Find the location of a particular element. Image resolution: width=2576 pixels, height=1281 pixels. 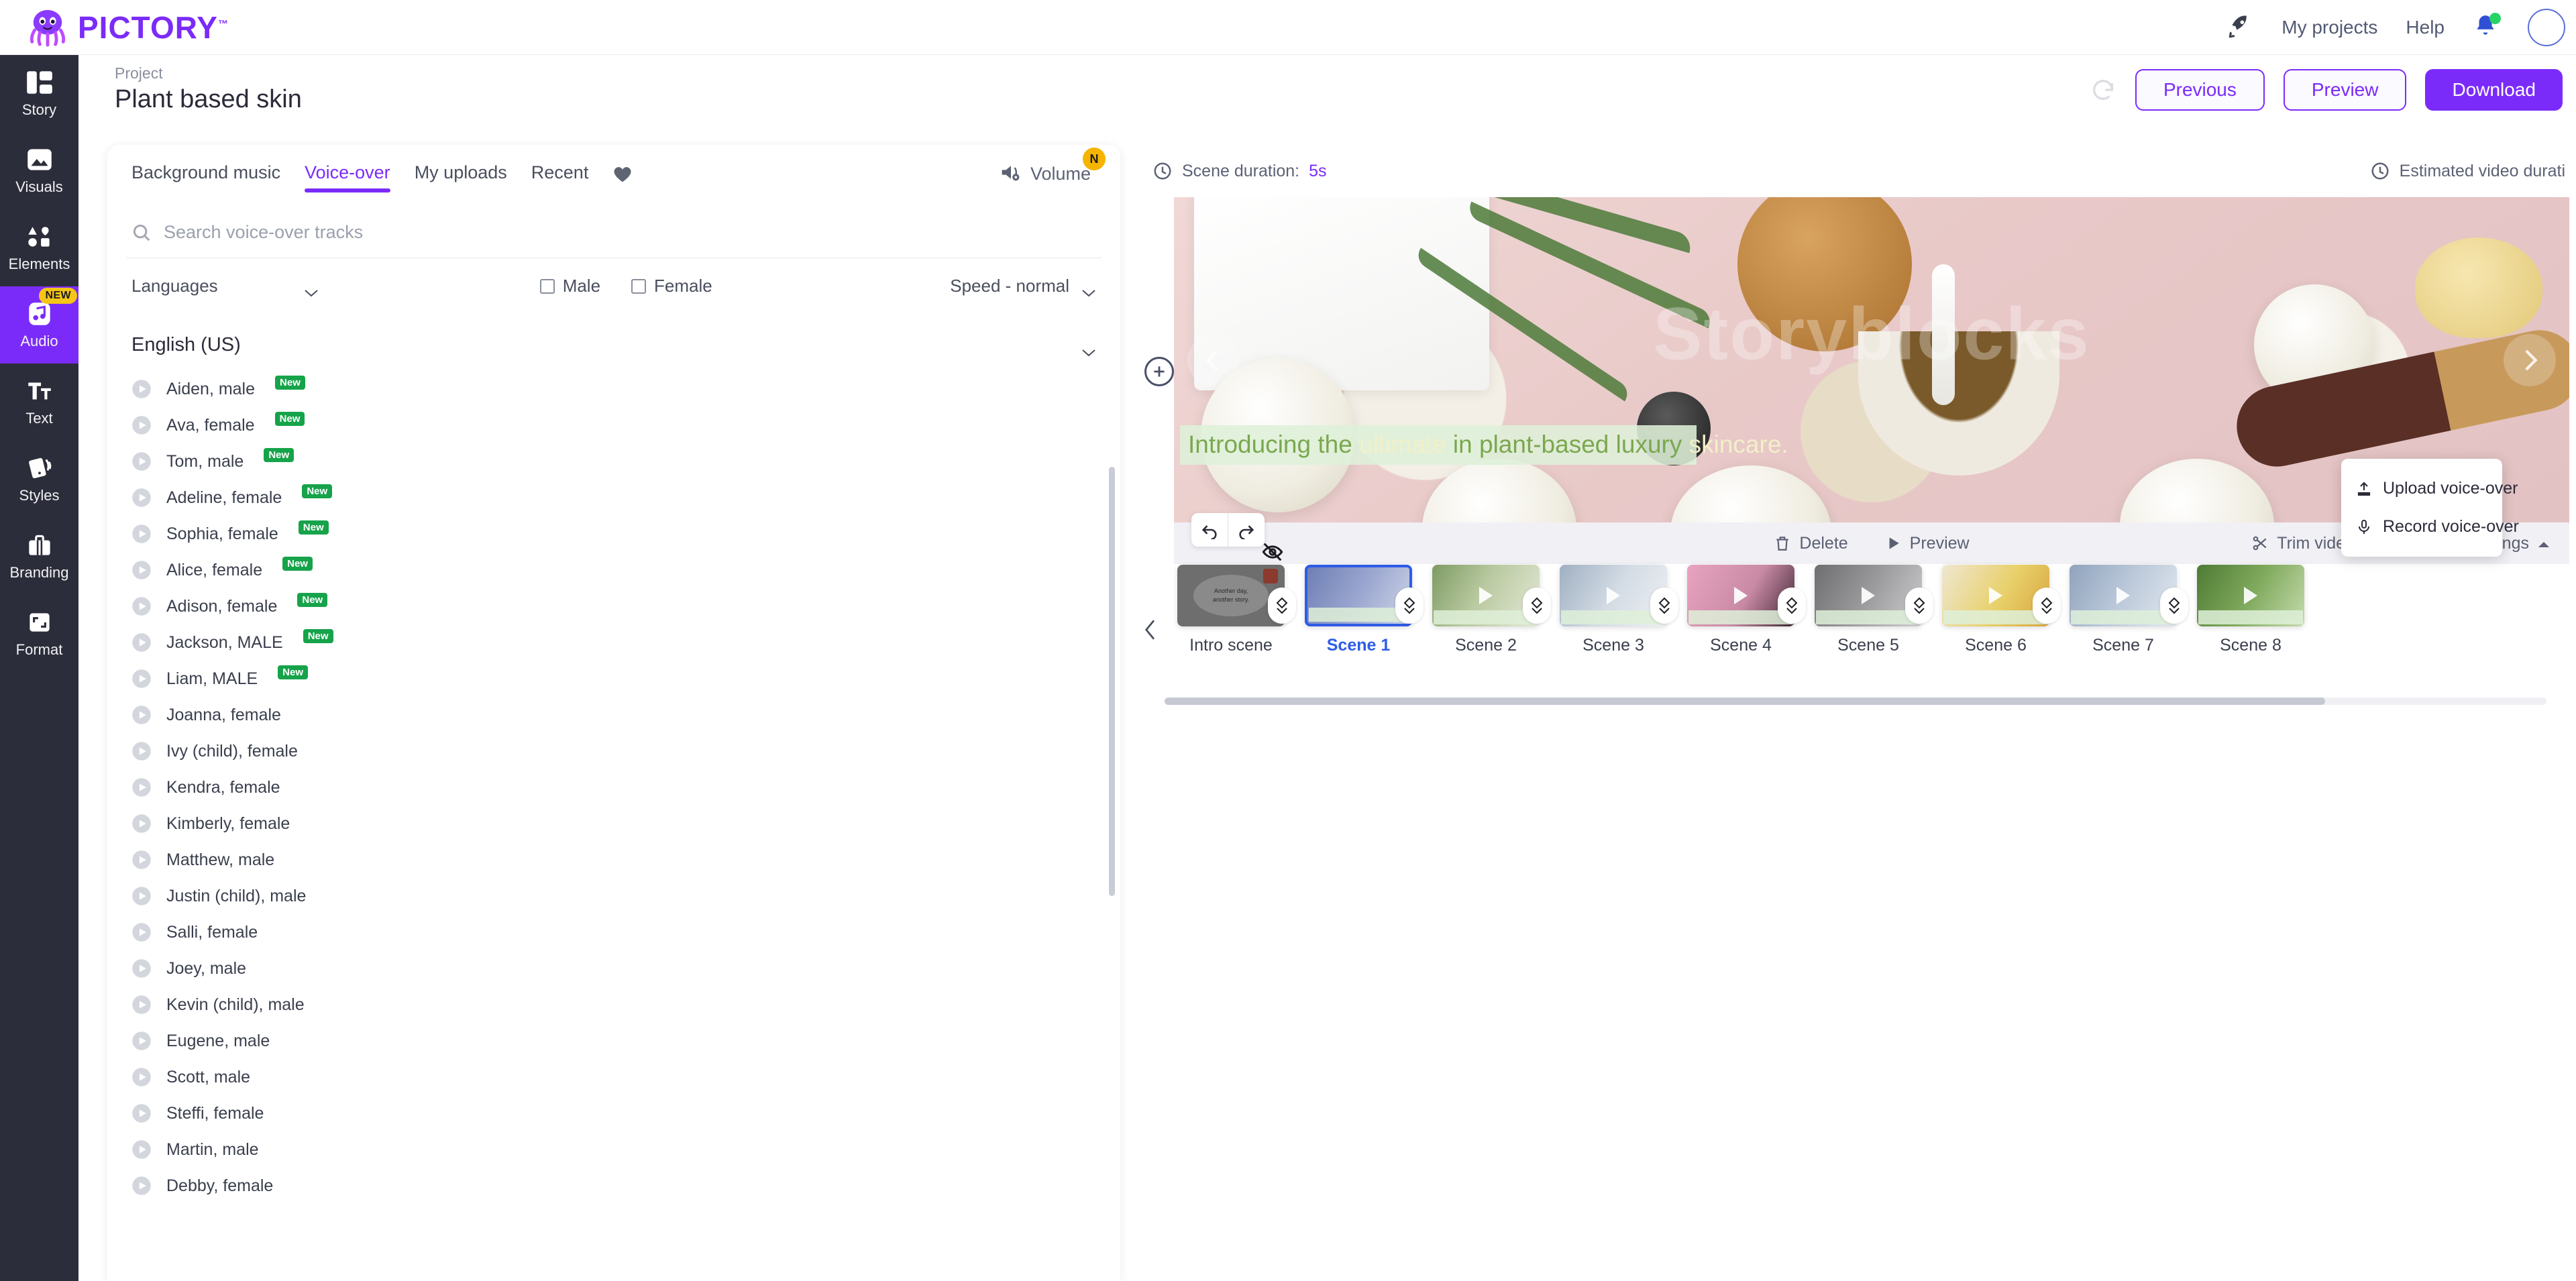

voice-list-item: Justin (child), male is located at coordinates (613, 896).